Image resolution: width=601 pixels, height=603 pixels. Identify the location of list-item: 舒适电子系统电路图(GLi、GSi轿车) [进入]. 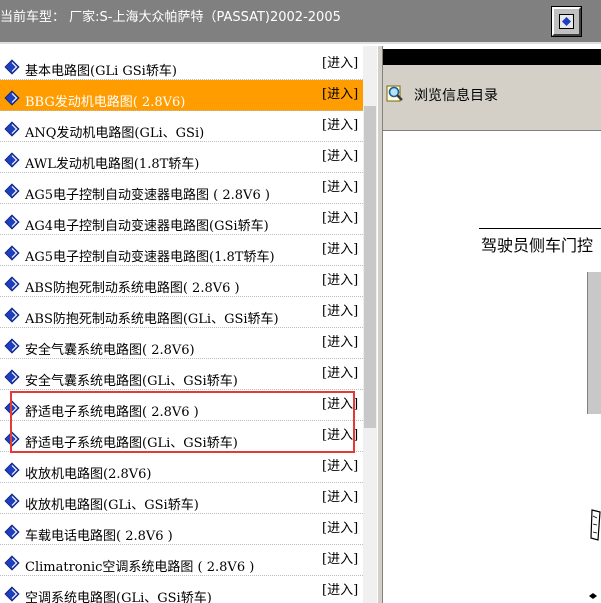
(181, 436).